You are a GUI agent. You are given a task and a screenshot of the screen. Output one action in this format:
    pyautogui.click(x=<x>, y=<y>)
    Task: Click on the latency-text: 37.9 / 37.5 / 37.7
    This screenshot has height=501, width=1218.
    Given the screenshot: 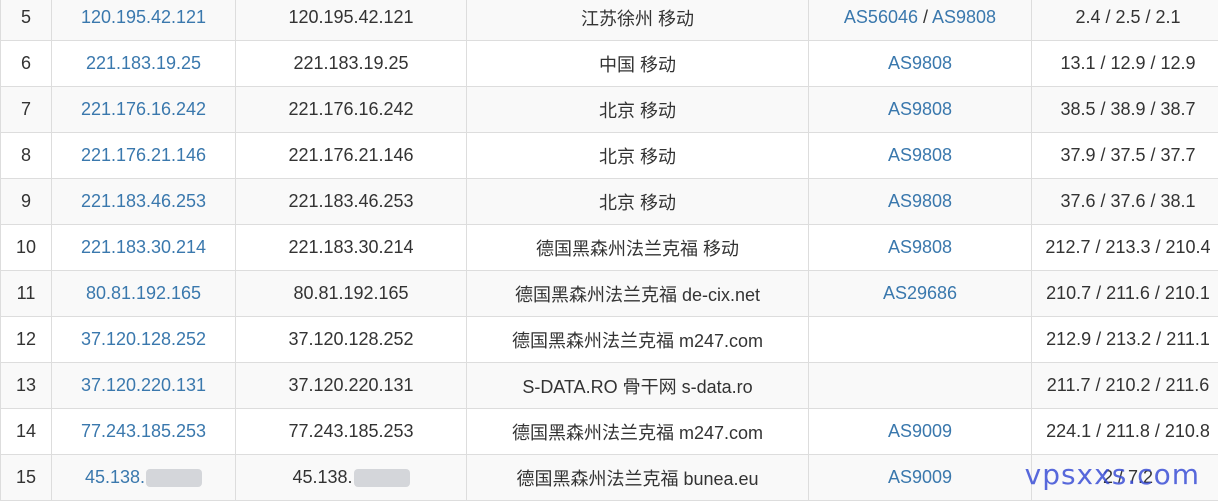 What is the action you would take?
    pyautogui.click(x=1127, y=155)
    